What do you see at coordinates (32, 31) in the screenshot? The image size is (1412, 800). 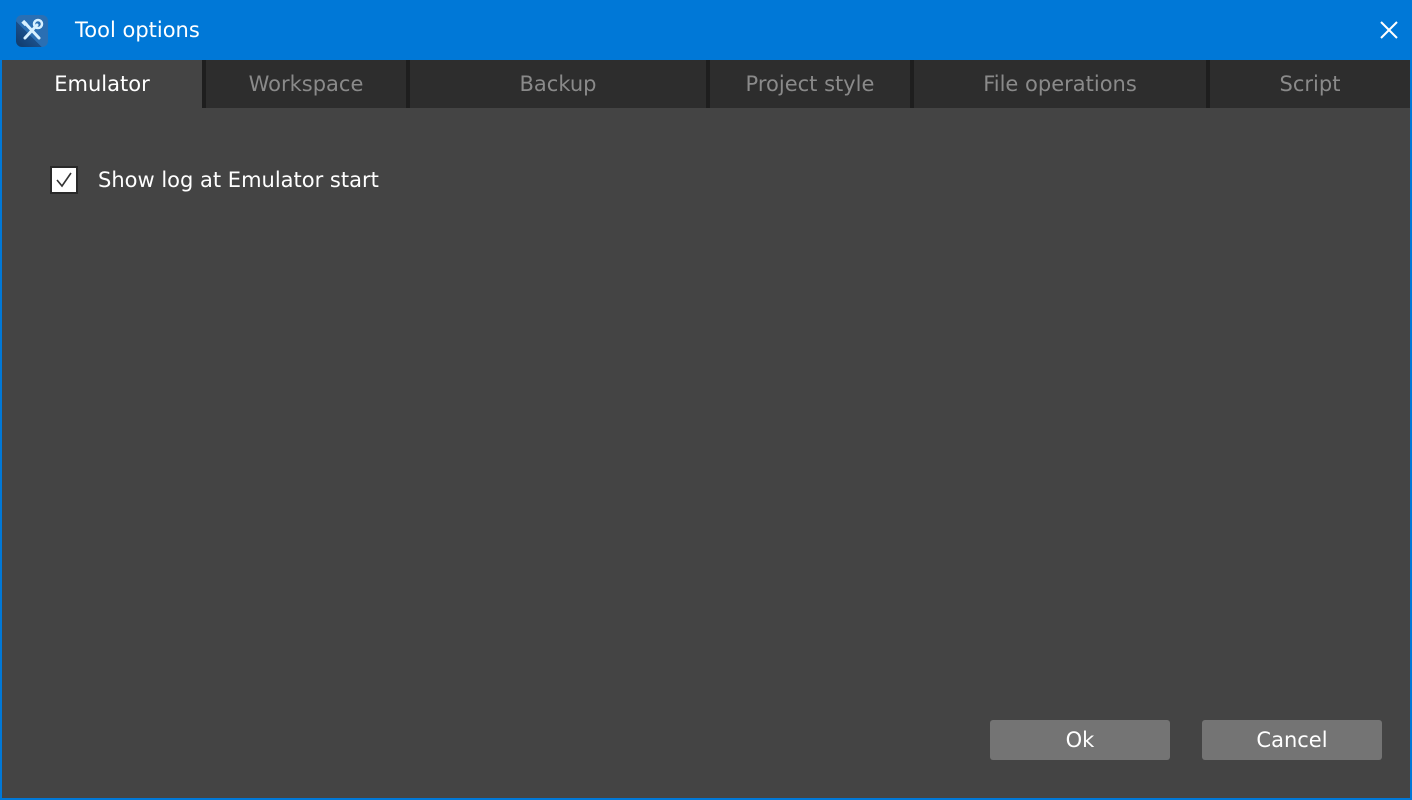 I see `wrench-screwdriver-icon` at bounding box center [32, 31].